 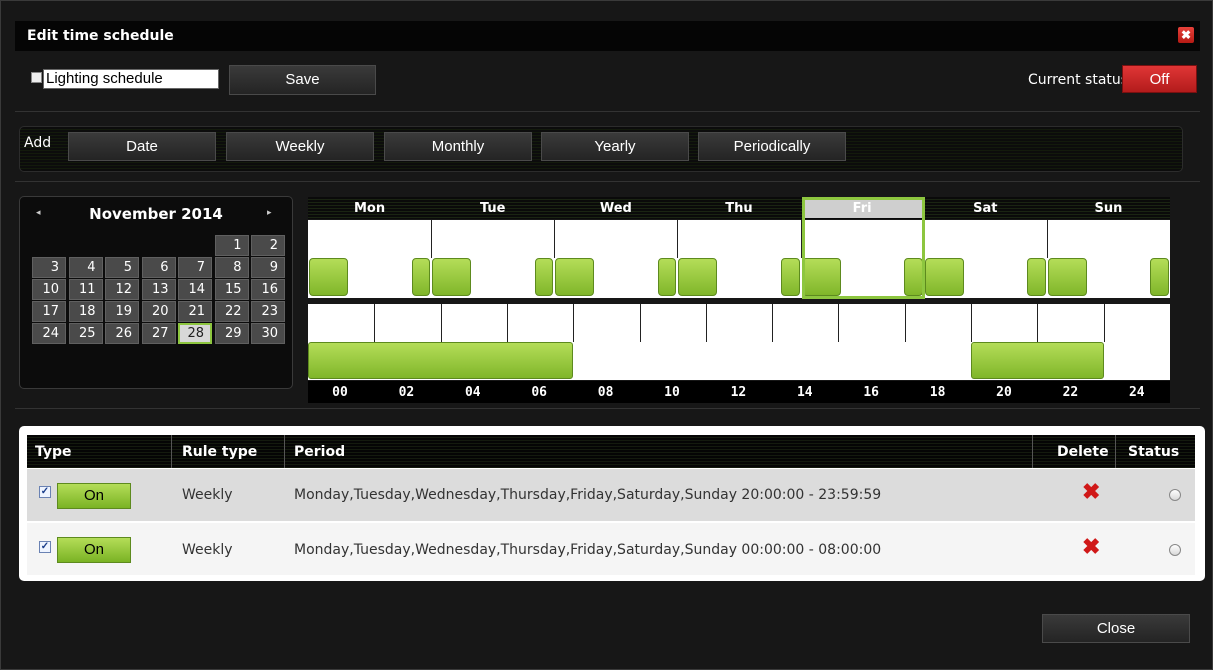 I want to click on calendar-day: 4, so click(x=85, y=267).